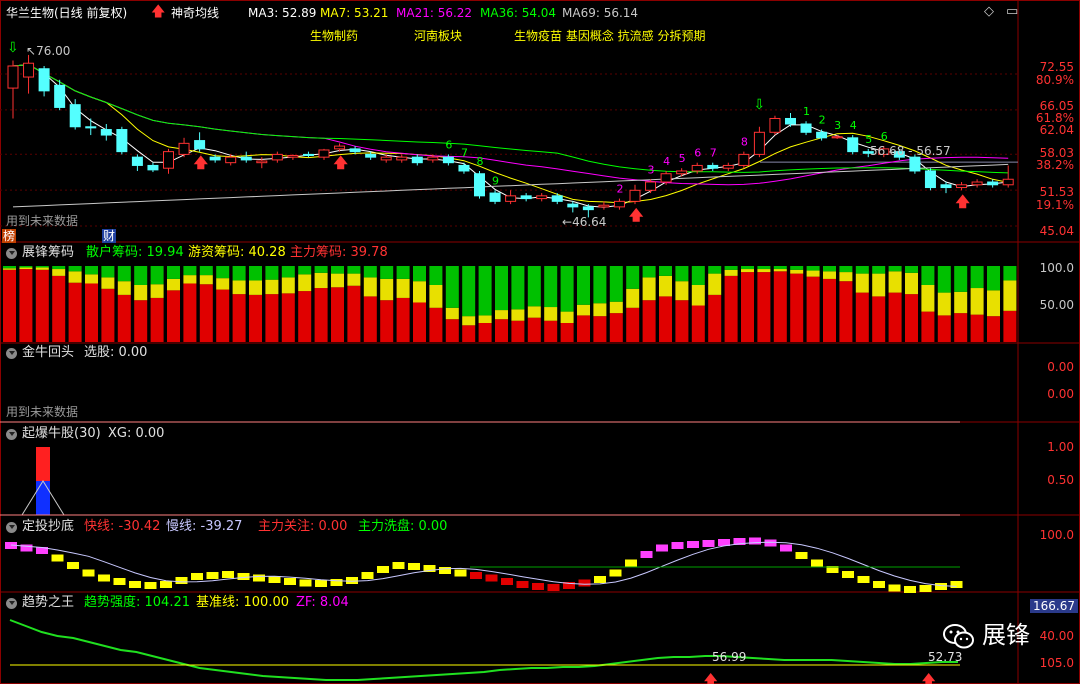 The height and width of the screenshot is (684, 1080). I want to click on main-focus-value: 主力关注: 0.00, so click(303, 526).